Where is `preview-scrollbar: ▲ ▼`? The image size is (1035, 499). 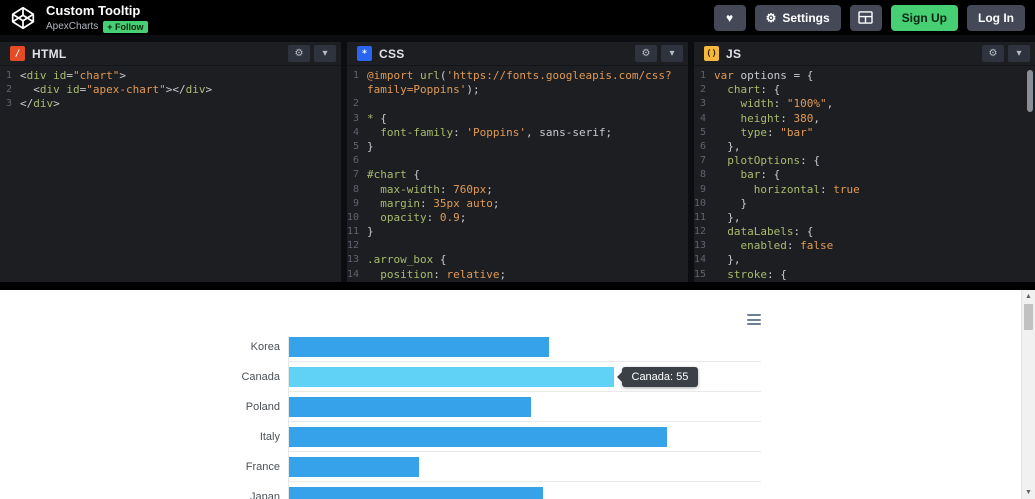 preview-scrollbar: ▲ ▼ is located at coordinates (1028, 394).